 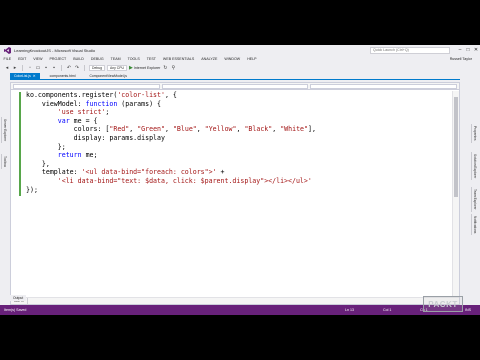 I want to click on tab-components-html: components.html, so click(x=63, y=76).